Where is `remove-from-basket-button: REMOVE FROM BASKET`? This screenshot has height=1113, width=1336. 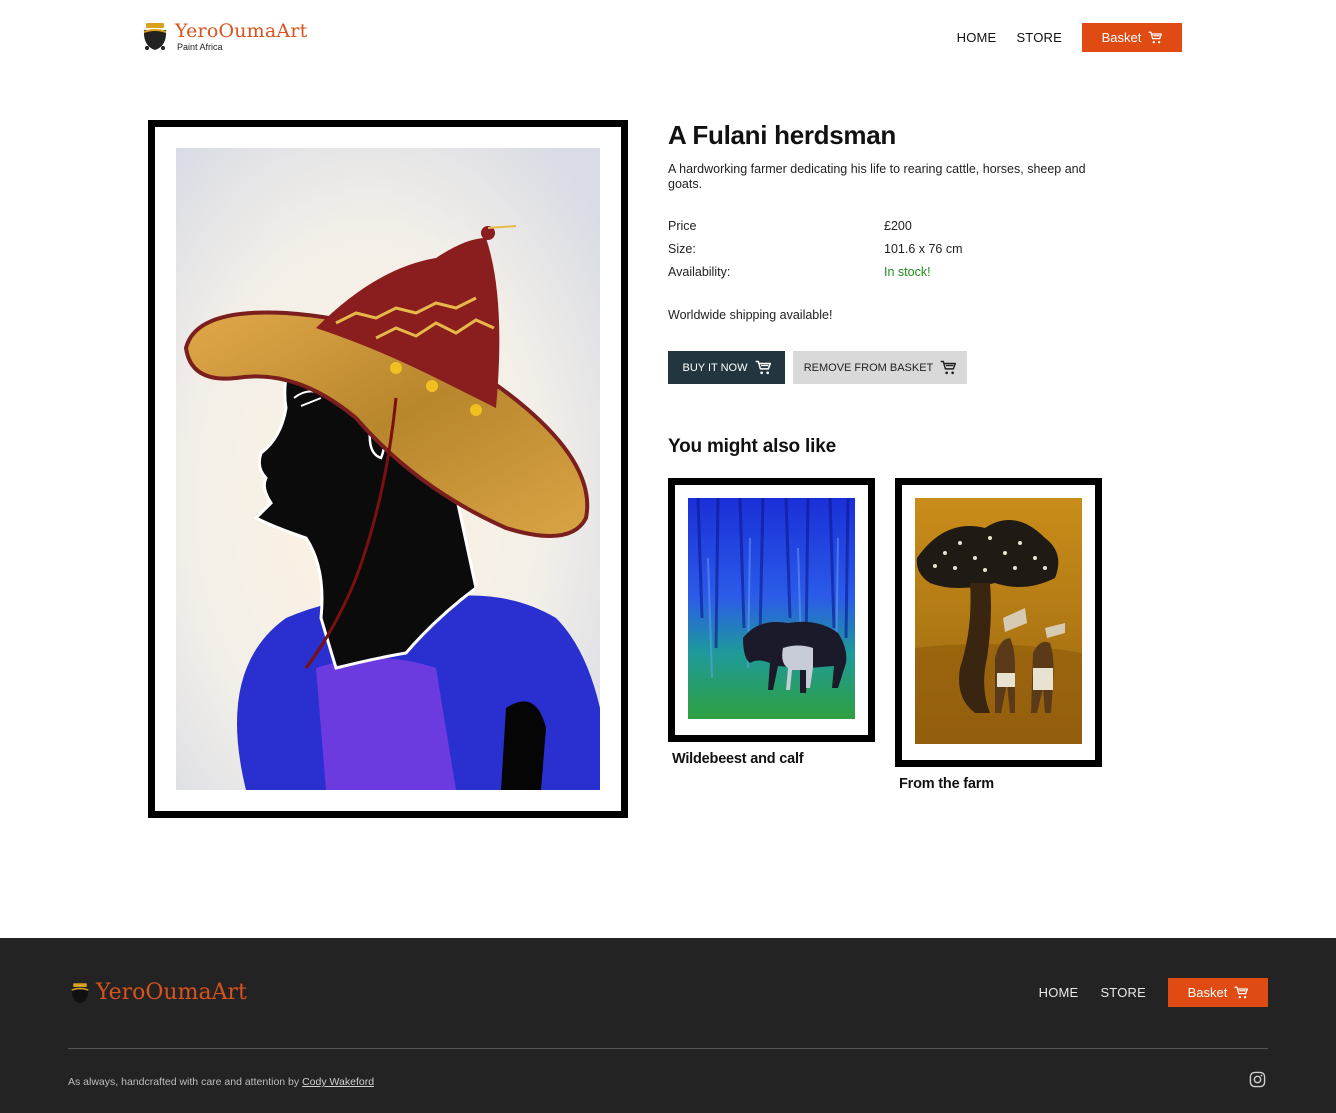 remove-from-basket-button: REMOVE FROM BASKET is located at coordinates (880, 367).